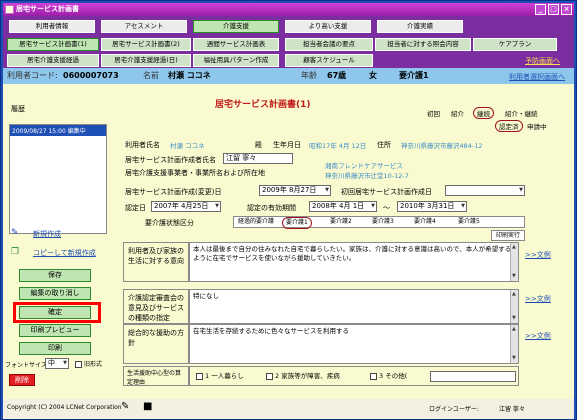 This screenshot has width=577, height=420. What do you see at coordinates (58, 179) in the screenshot?
I see `history-list: 2009/08/27 15:00 編集中` at bounding box center [58, 179].